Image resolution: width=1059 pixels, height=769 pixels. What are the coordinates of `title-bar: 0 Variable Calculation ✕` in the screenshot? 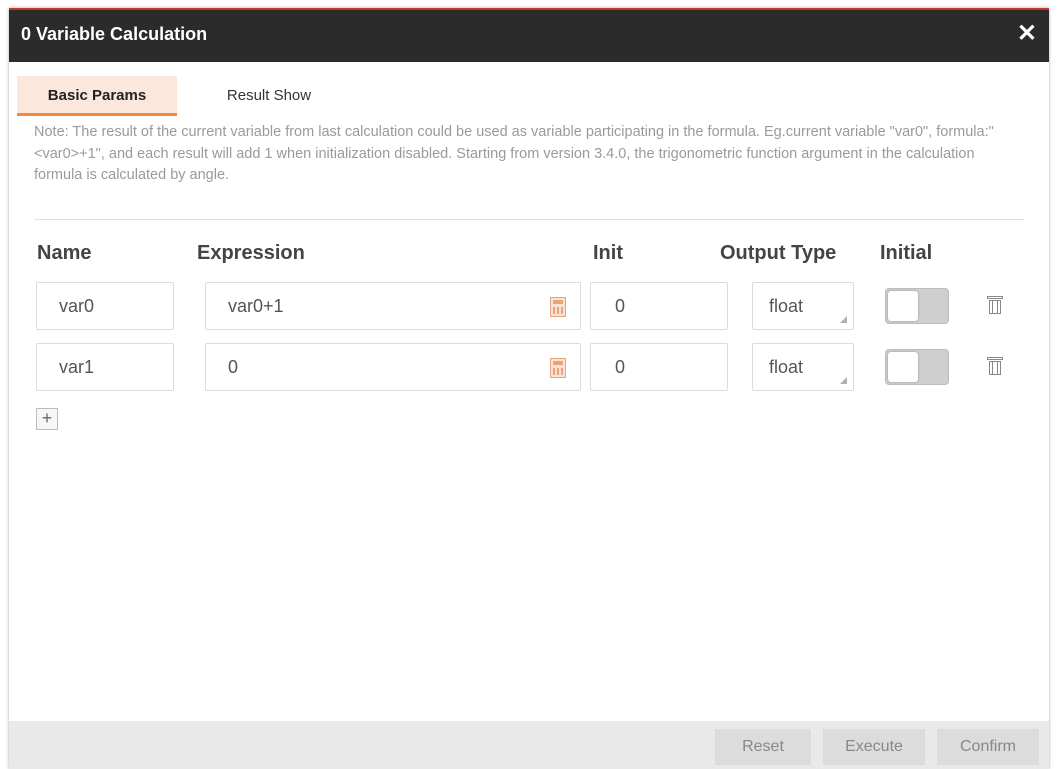 It's located at (529, 35).